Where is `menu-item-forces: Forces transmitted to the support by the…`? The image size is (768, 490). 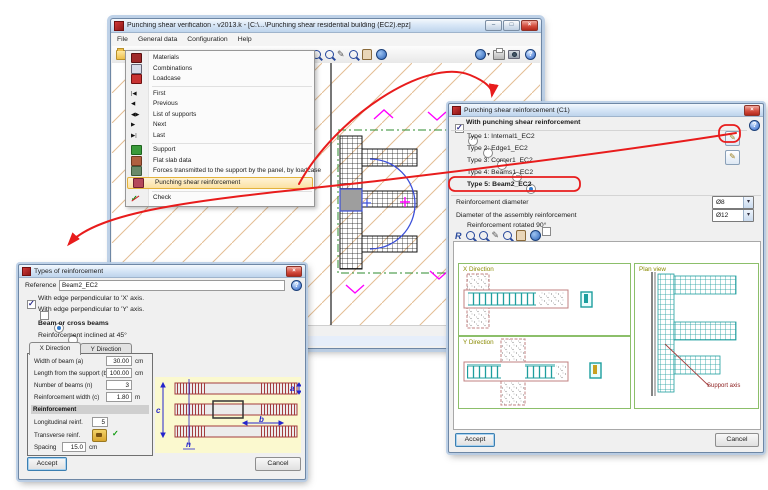
menu-item-forces: Forces transmitted to the support by the… is located at coordinates (223, 171).